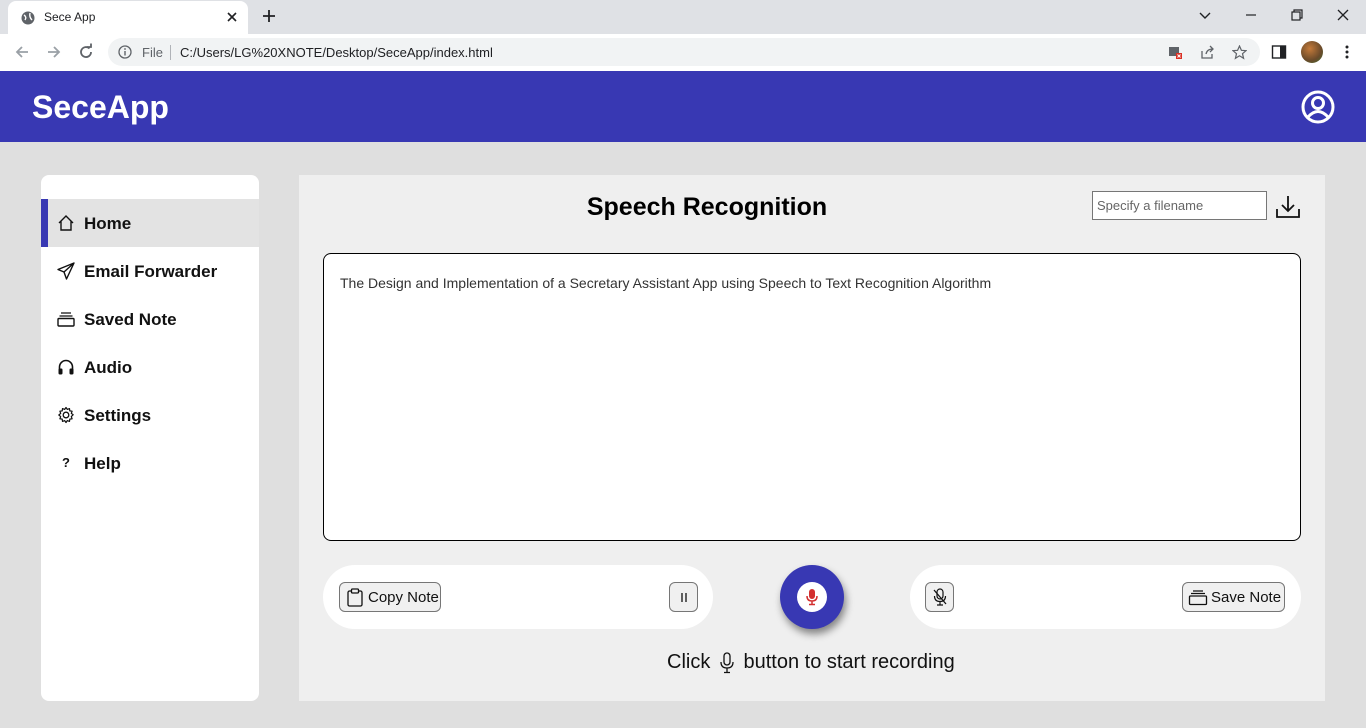  I want to click on microphone-off-icon, so click(940, 597).